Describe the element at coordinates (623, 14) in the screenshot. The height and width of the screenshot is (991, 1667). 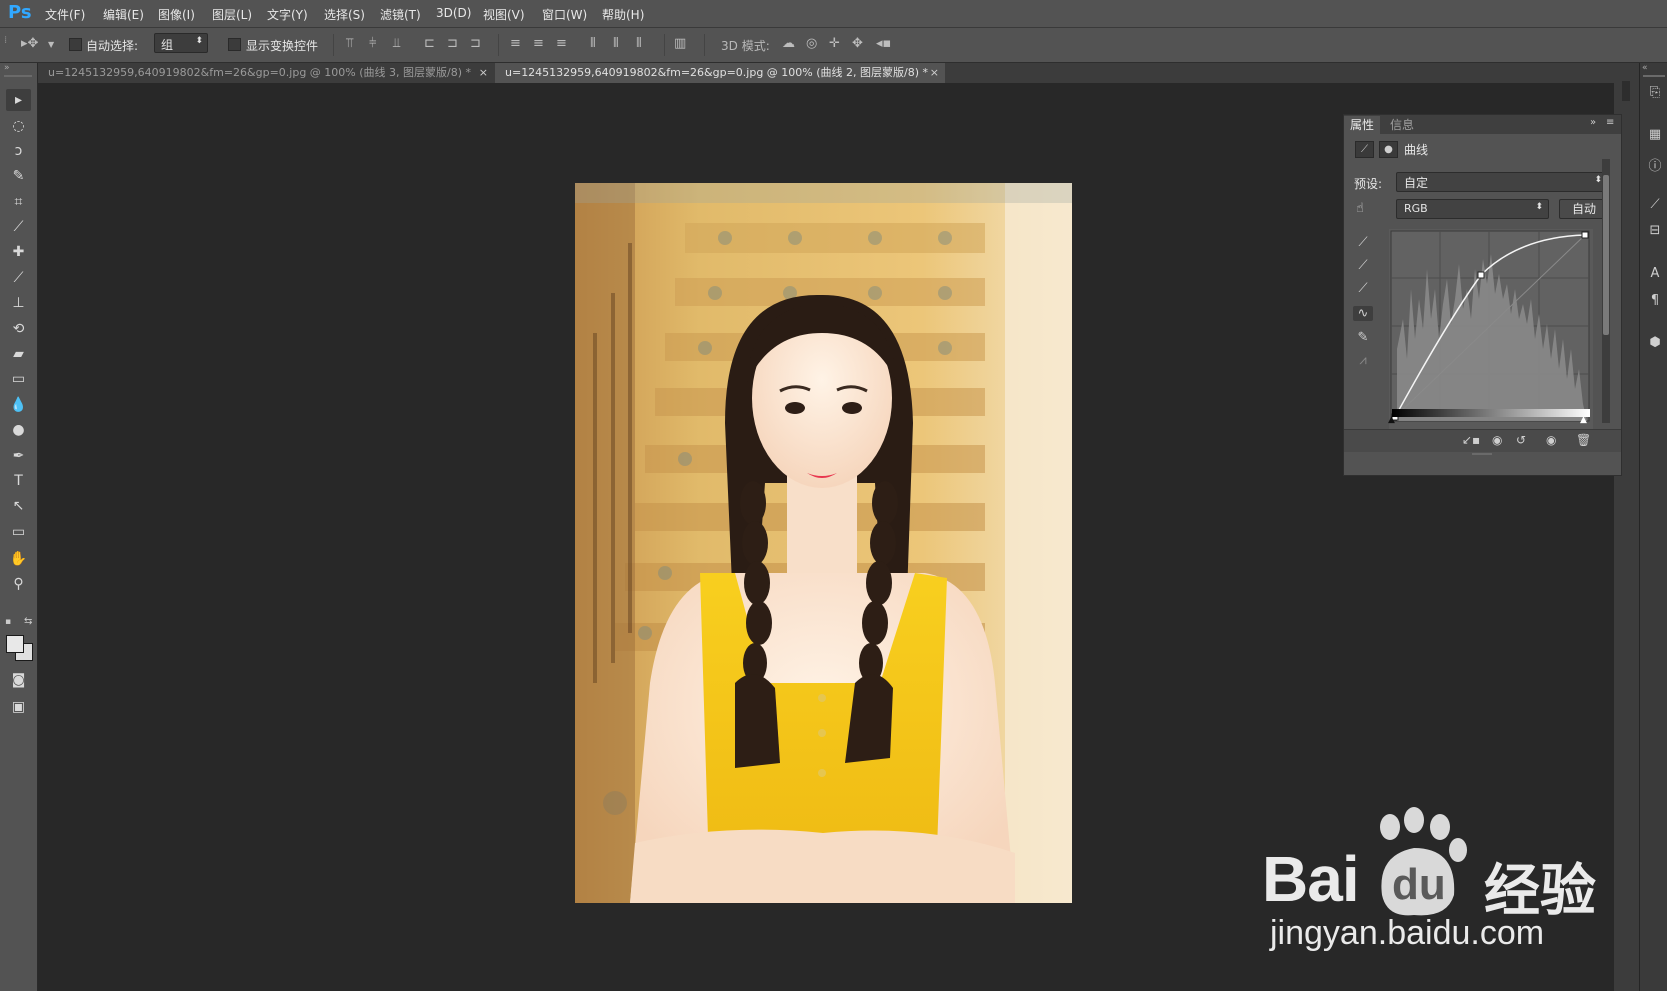
I see `menu-help: 帮助(H)` at that location.